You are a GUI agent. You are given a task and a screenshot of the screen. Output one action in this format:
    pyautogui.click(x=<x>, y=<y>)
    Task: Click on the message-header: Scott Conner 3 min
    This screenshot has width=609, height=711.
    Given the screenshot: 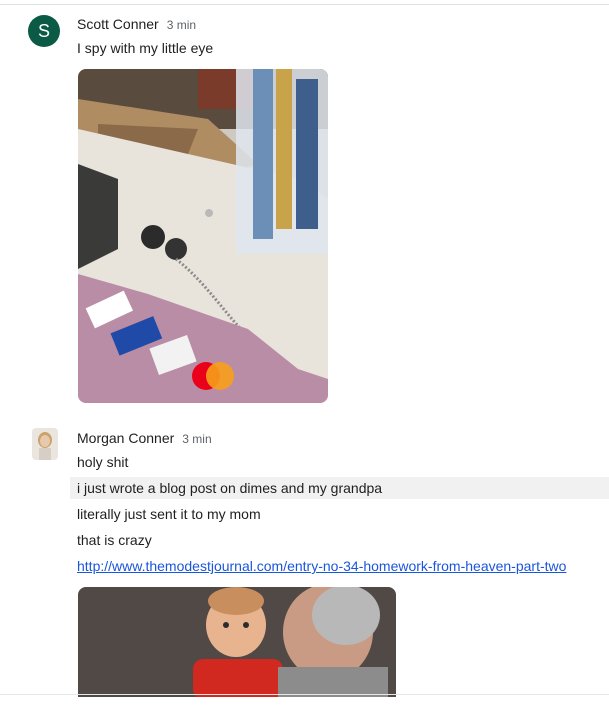 What is the action you would take?
    pyautogui.click(x=136, y=24)
    